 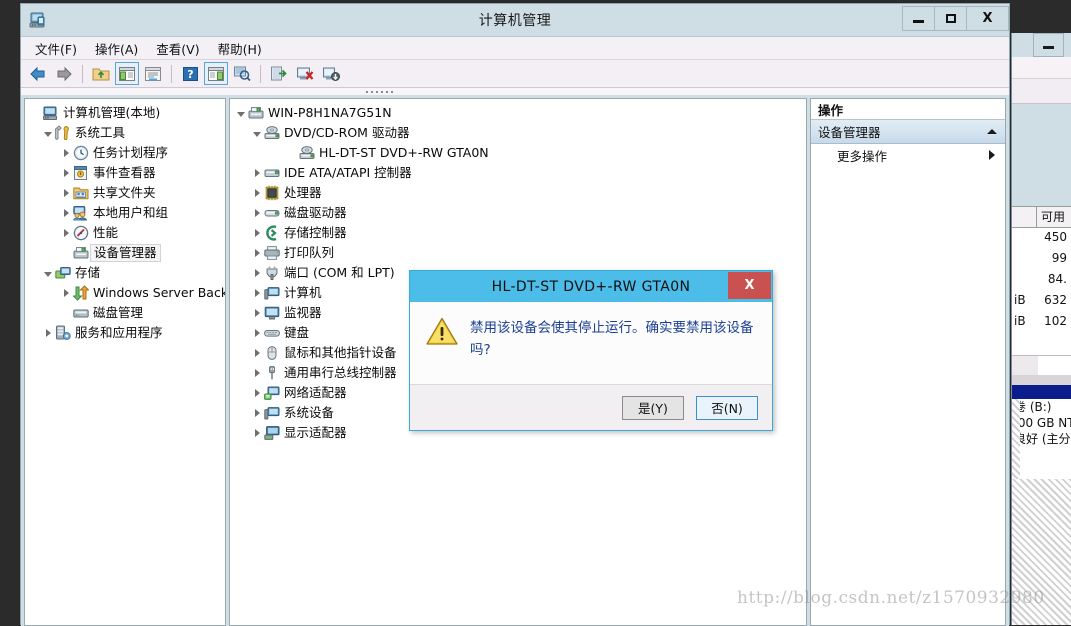 I want to click on menu-file: 文件(F), so click(x=56, y=48).